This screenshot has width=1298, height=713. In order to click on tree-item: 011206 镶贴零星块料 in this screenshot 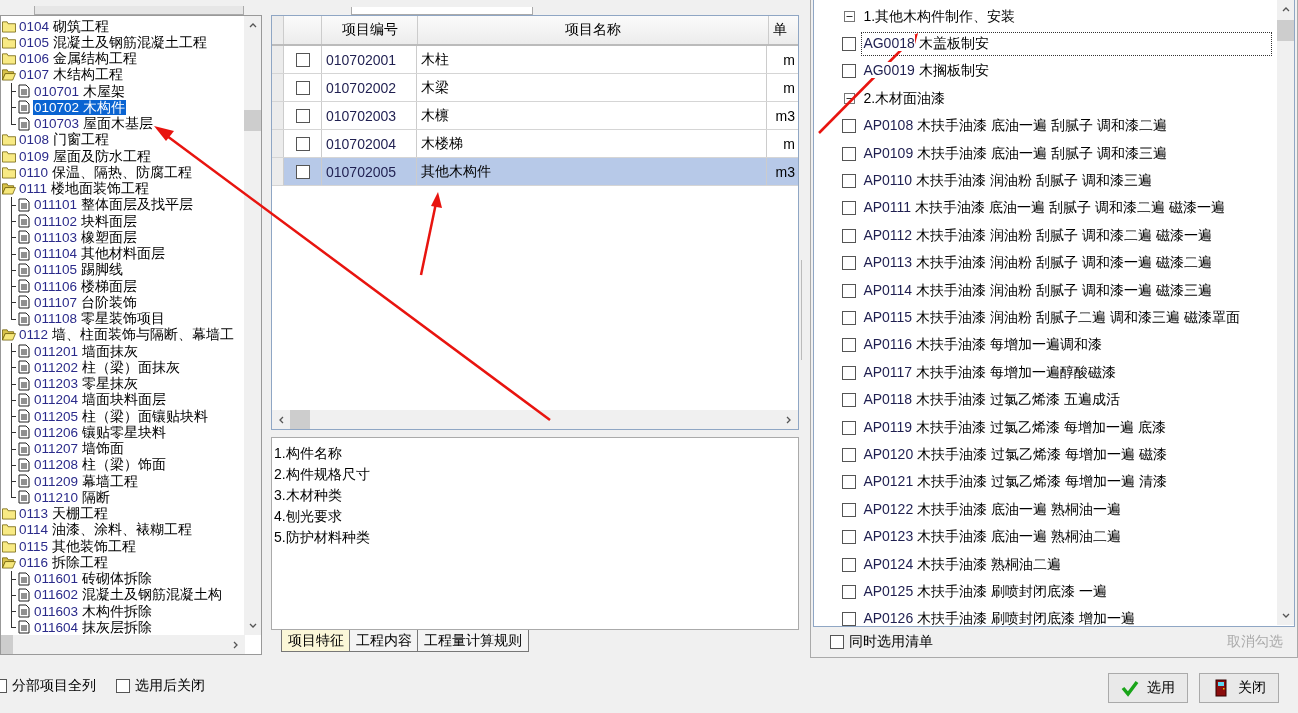, I will do `click(100, 432)`.